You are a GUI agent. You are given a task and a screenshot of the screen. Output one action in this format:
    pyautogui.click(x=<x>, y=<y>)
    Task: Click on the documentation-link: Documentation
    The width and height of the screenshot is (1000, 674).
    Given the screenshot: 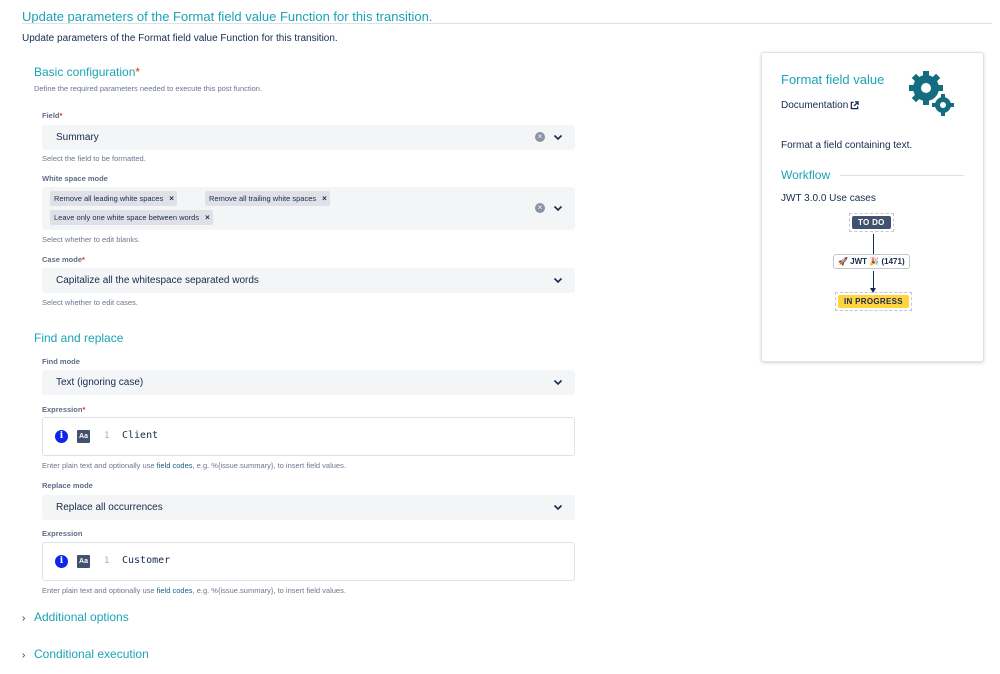 What is the action you would take?
    pyautogui.click(x=820, y=105)
    